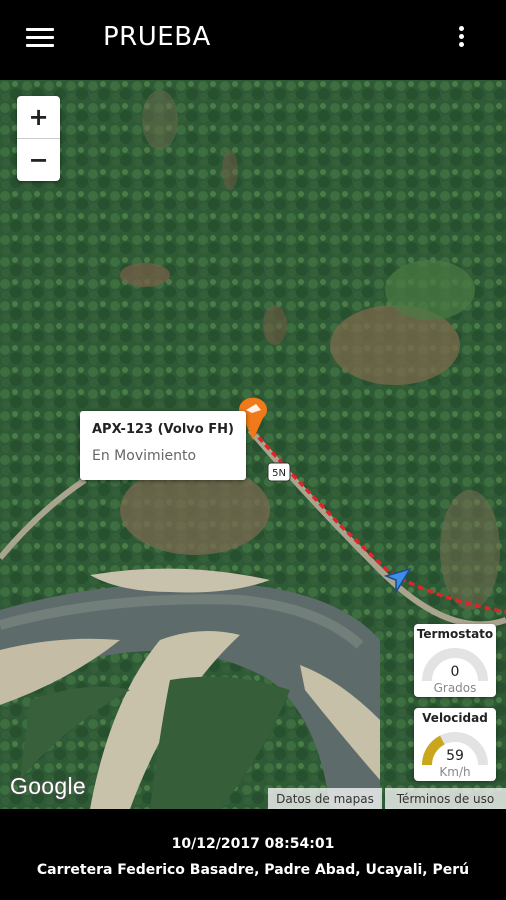 Image resolution: width=506 pixels, height=900 pixels. Describe the element at coordinates (455, 688) in the screenshot. I see `thermostat-unit: Grados` at that location.